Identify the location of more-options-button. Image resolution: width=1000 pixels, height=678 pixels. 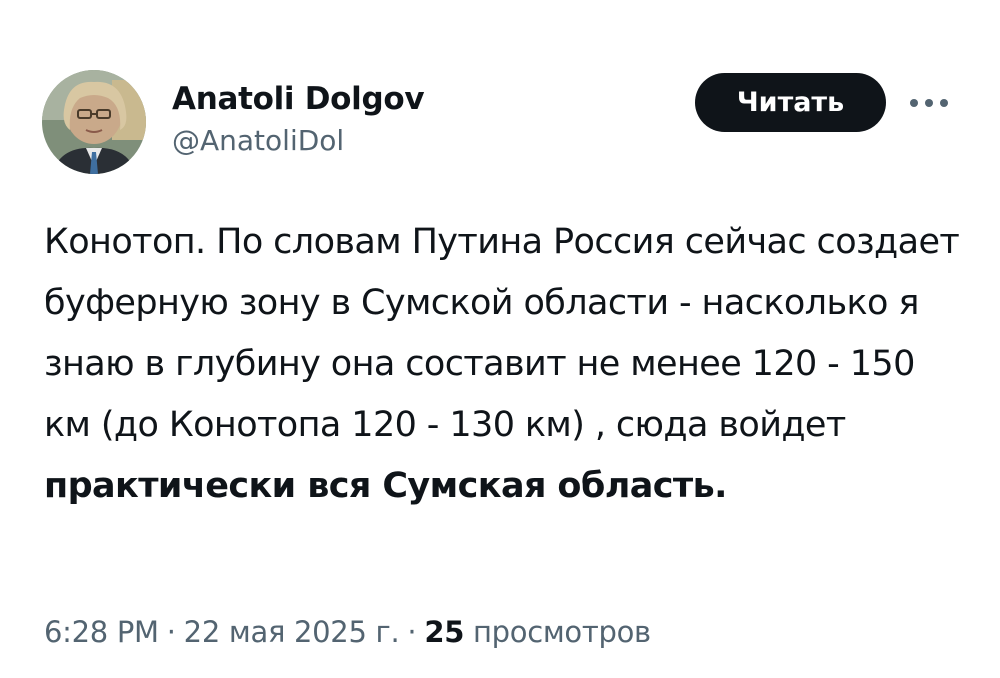
(929, 103).